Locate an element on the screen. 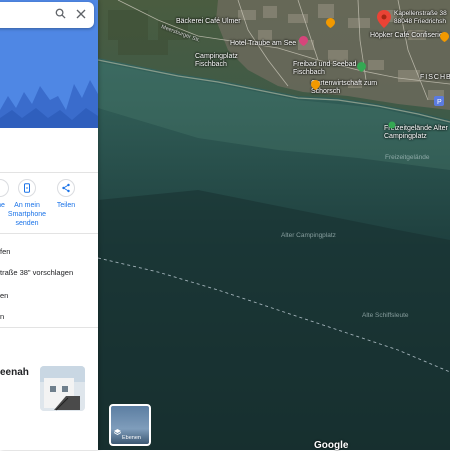 The image size is (450, 451). map-label-poi-baeckerei: Bäckerei Café Ulmer is located at coordinates (208, 22).